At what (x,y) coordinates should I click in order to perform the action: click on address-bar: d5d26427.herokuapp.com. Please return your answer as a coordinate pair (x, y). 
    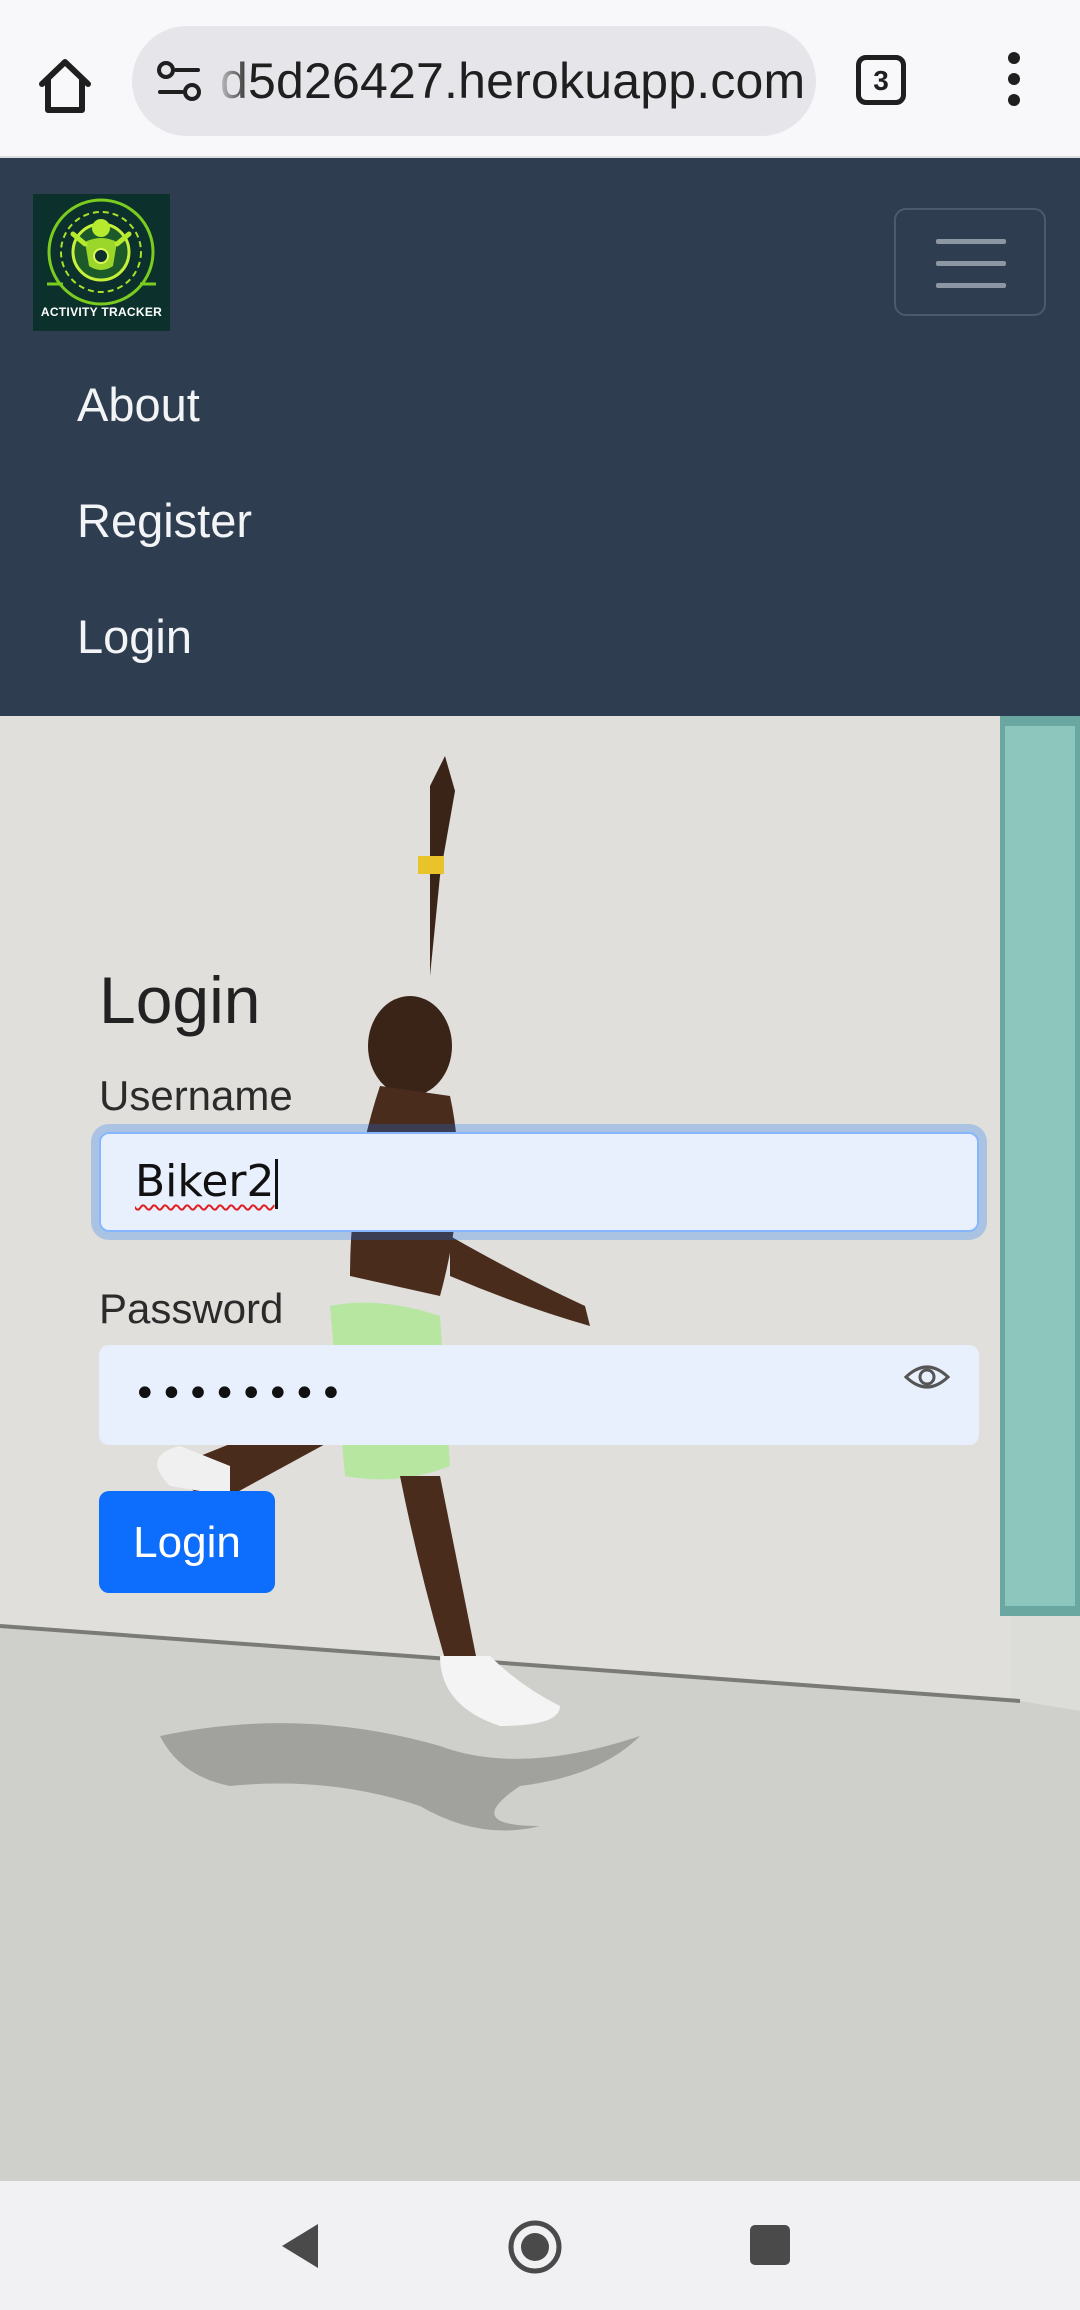
    Looking at the image, I should click on (474, 81).